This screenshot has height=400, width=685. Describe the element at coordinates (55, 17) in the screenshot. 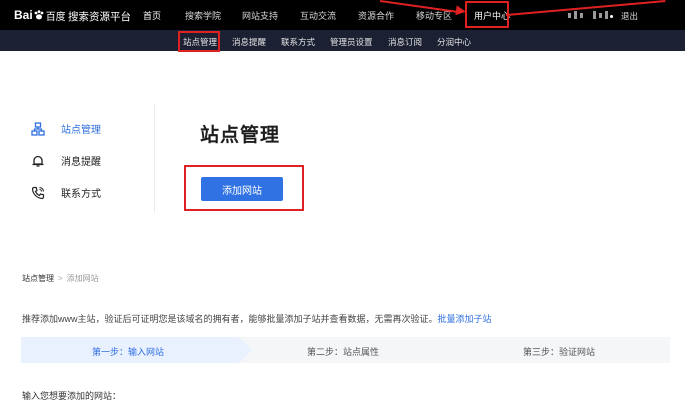

I see `logo-cn: 百度` at that location.